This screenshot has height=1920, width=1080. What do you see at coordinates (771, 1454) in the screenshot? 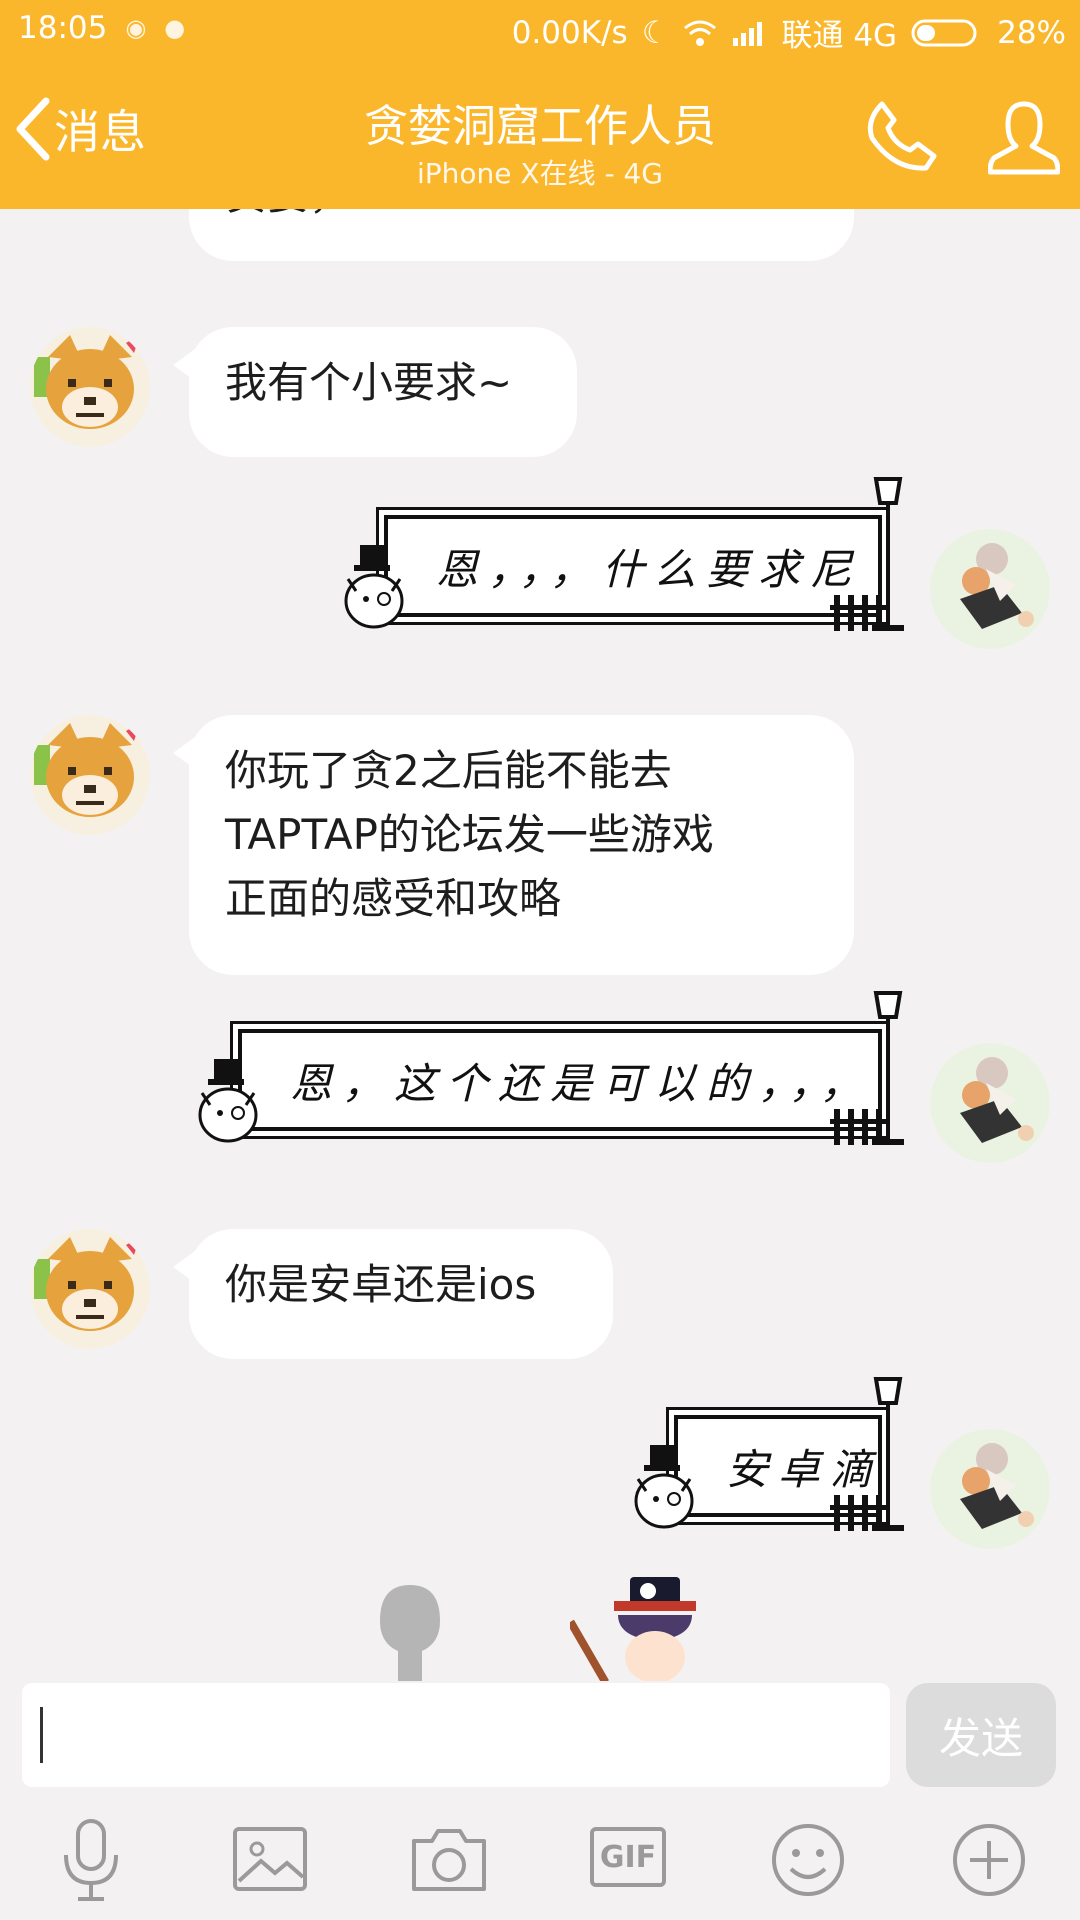
I see `sticker-message: 安卓滴` at bounding box center [771, 1454].